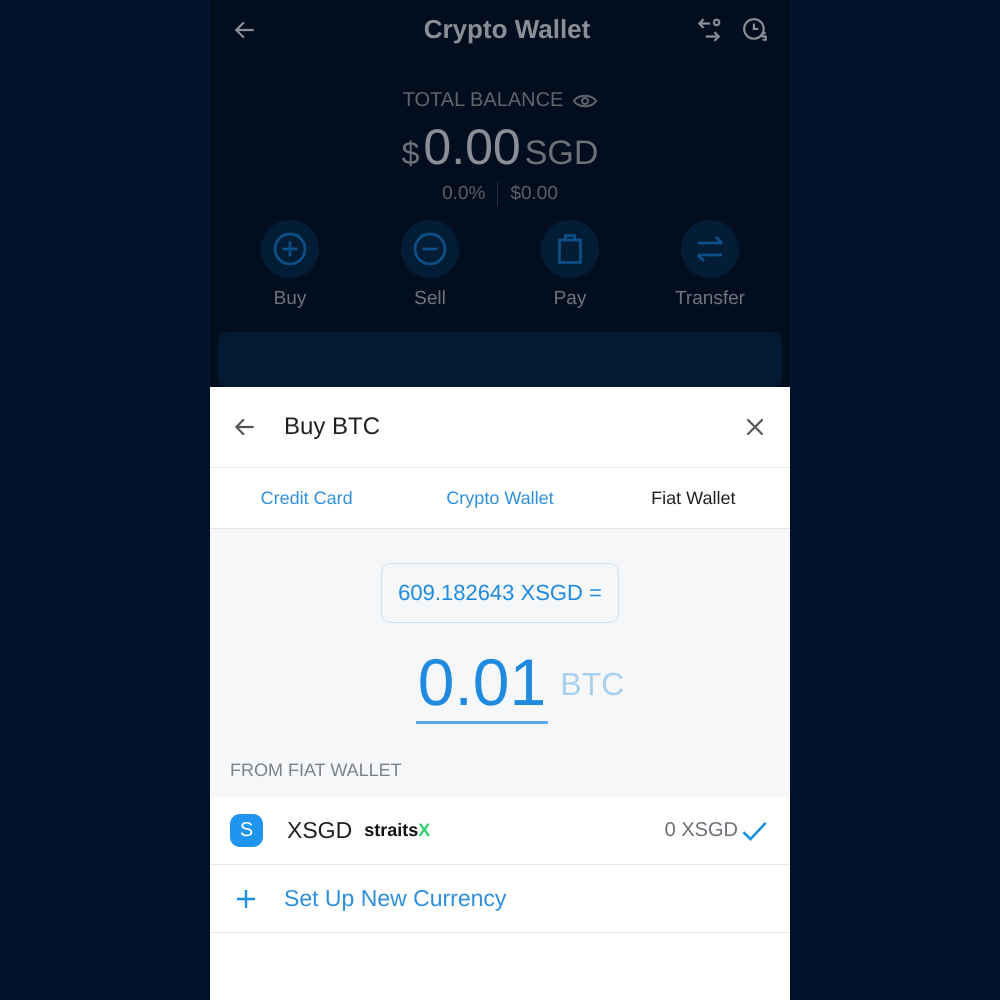 Image resolution: width=1000 pixels, height=1000 pixels. Describe the element at coordinates (710, 299) in the screenshot. I see `action-label: Transfer` at that location.